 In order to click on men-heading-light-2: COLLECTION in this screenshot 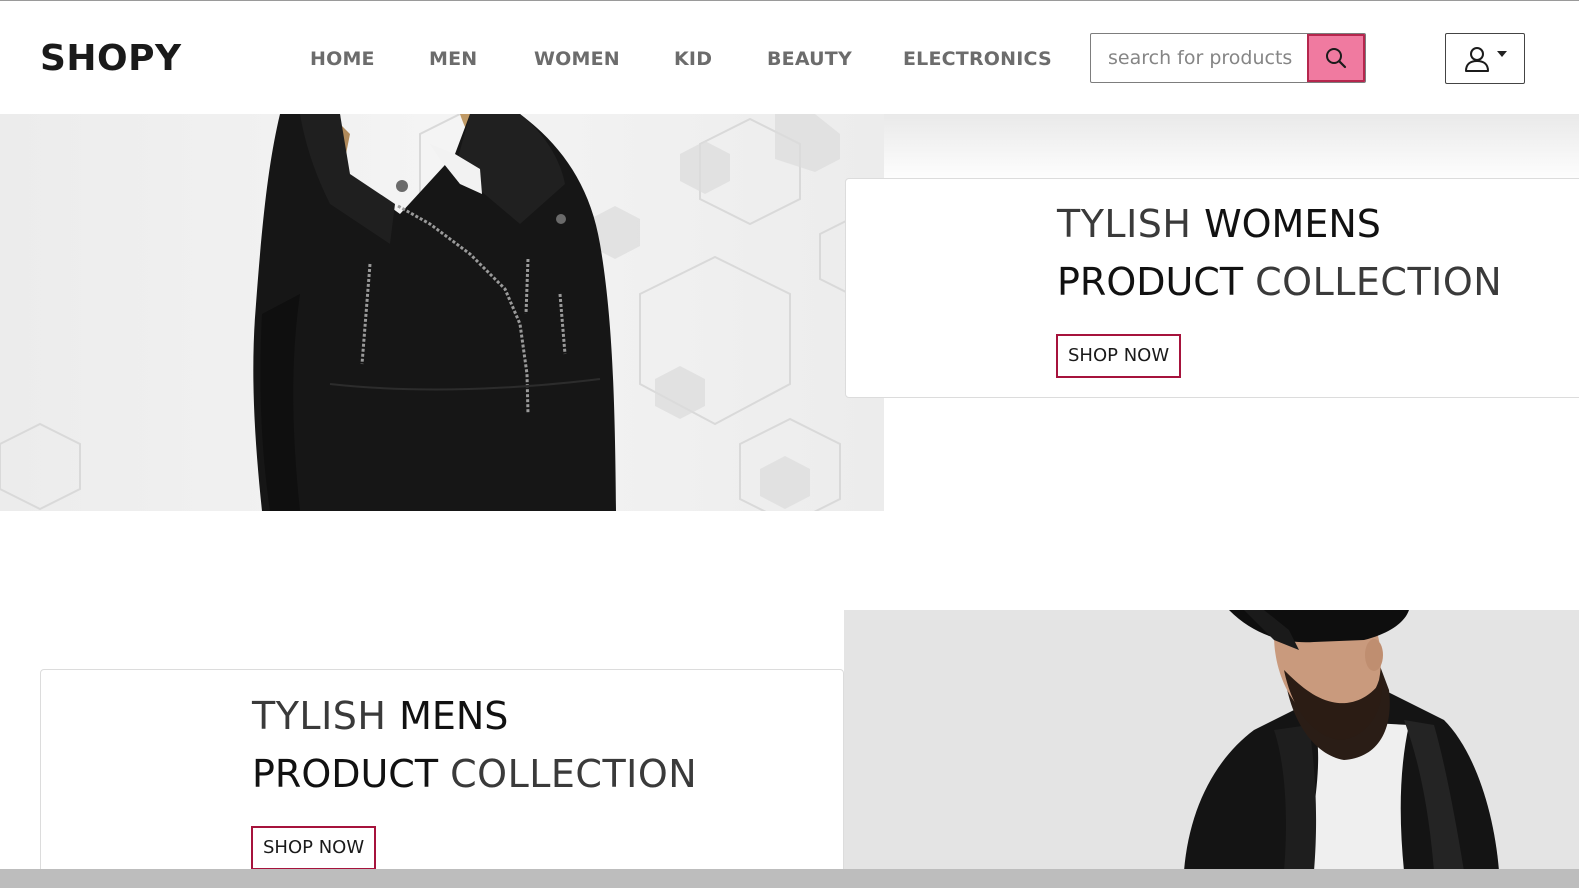, I will do `click(574, 774)`.